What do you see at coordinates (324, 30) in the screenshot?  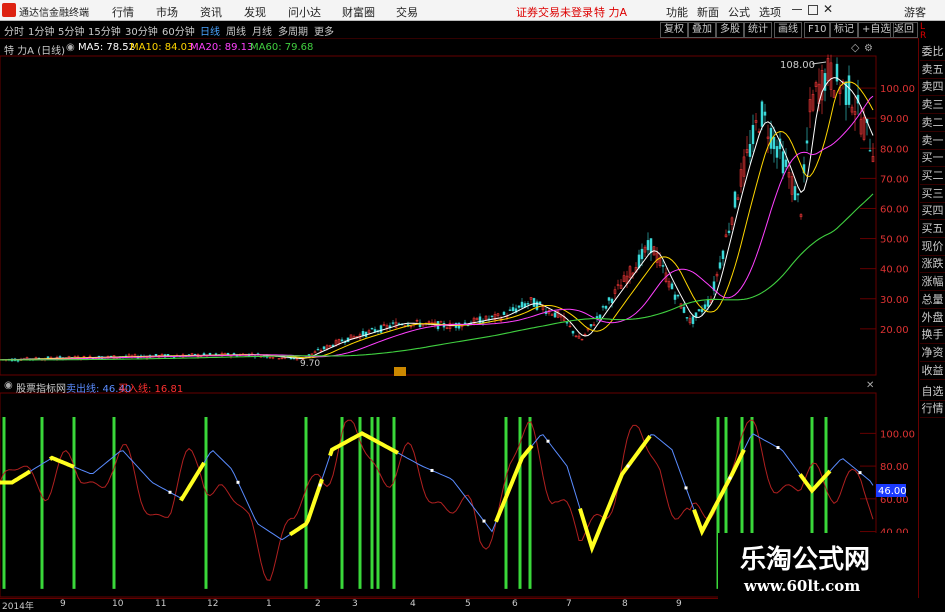 I see `period-more: 更多` at bounding box center [324, 30].